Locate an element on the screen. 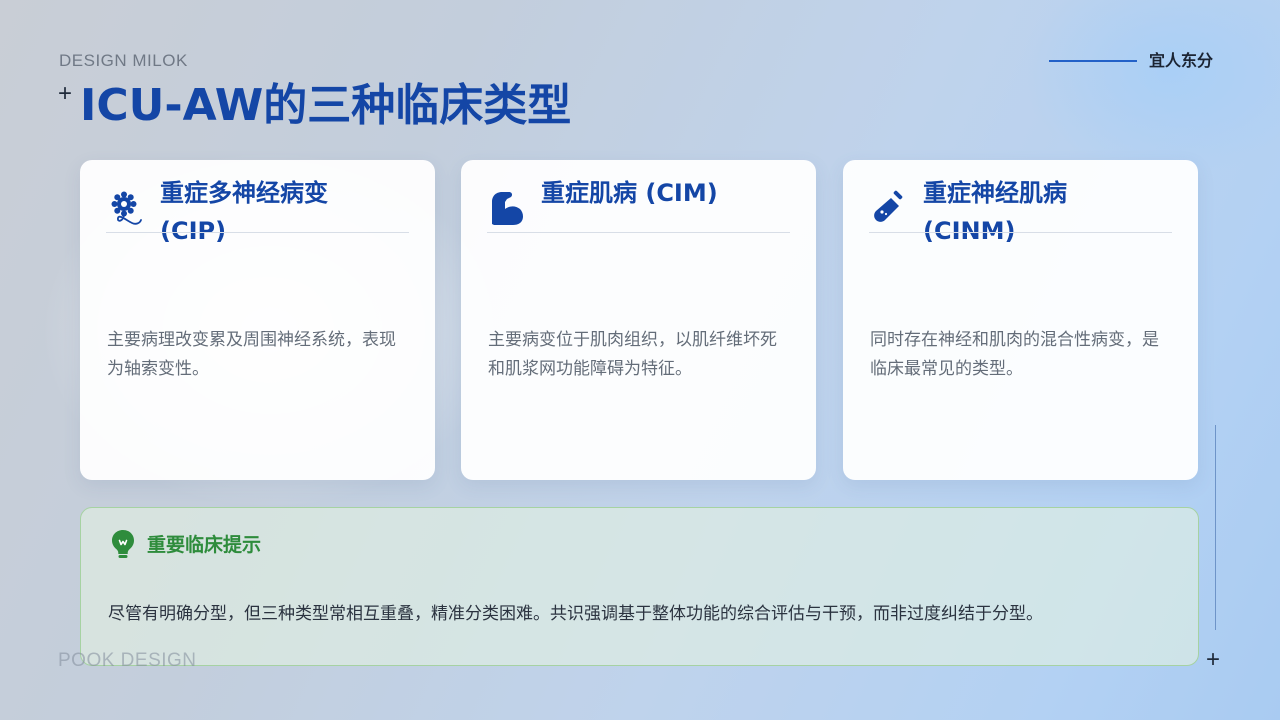  card-cip: 重症多神经病变 (CIP) 主要病理改变累及周围神经系统，表现为轴索变性。 is located at coordinates (257, 320).